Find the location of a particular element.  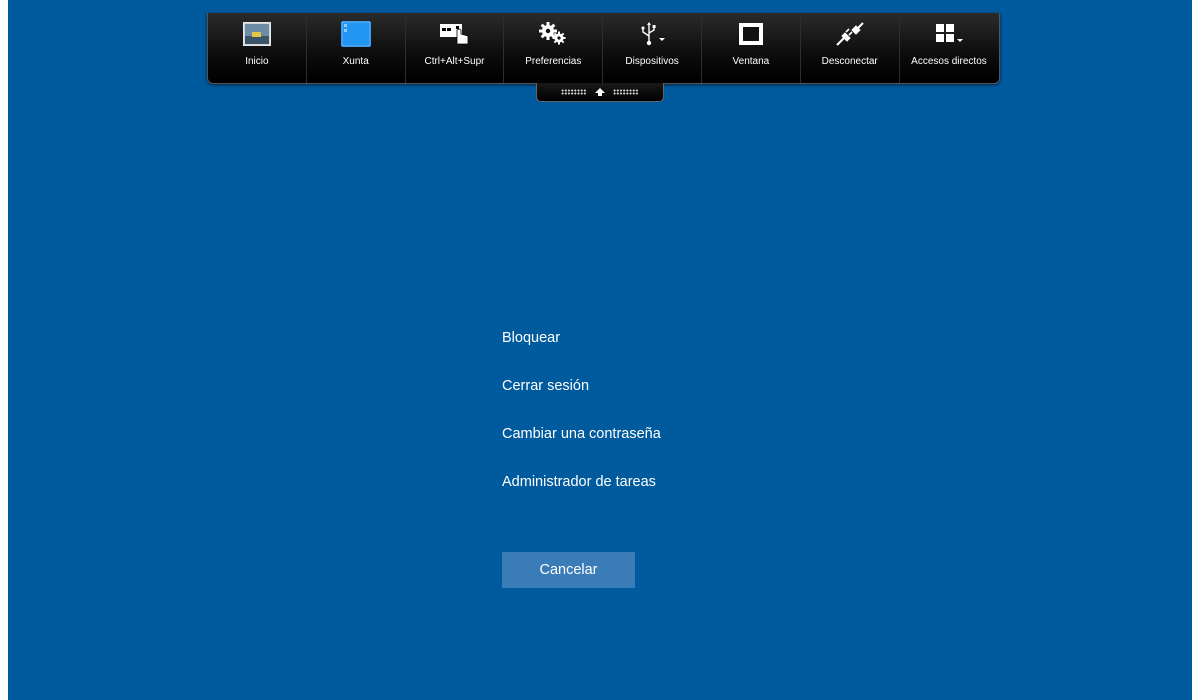

menu-item-administrador-tareas: Administrador de tareas is located at coordinates (581, 482).